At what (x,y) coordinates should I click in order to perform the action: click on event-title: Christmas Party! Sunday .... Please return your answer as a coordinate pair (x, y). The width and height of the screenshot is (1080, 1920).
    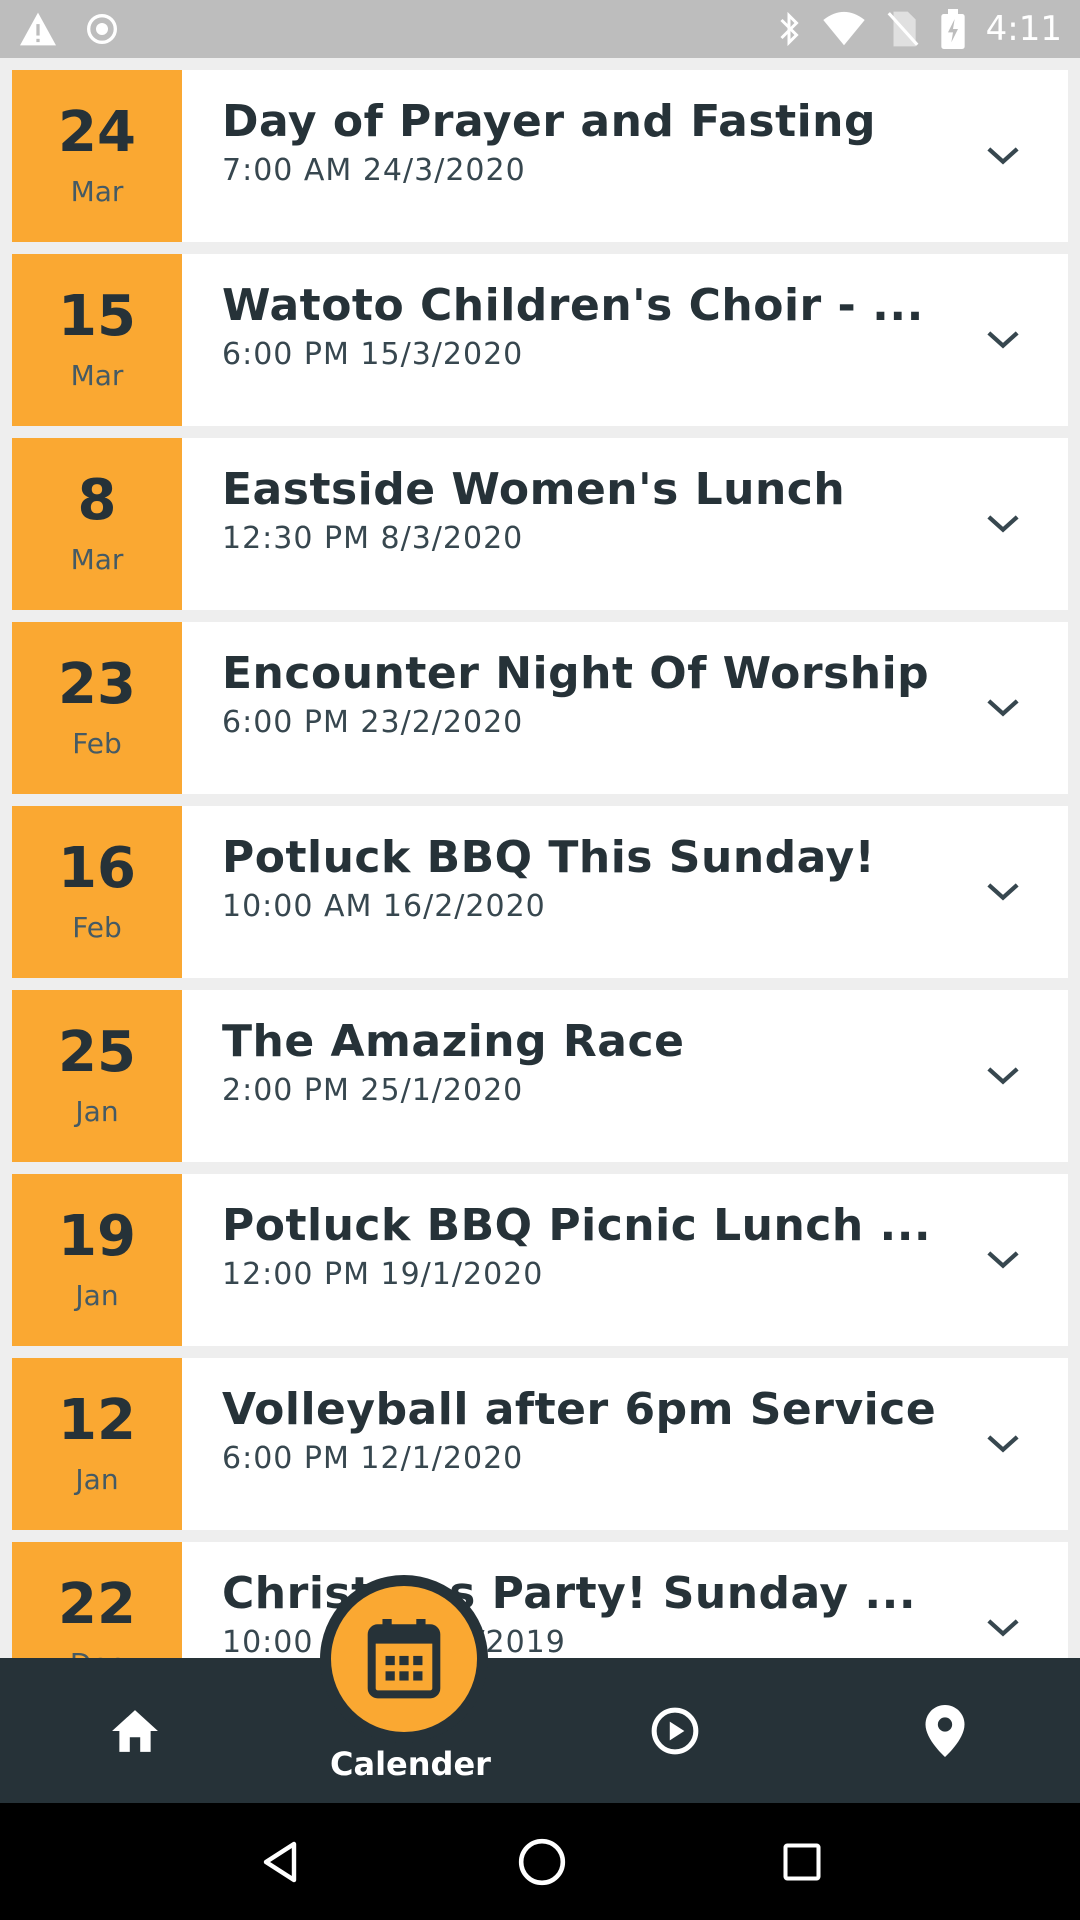
    Looking at the image, I should click on (569, 1593).